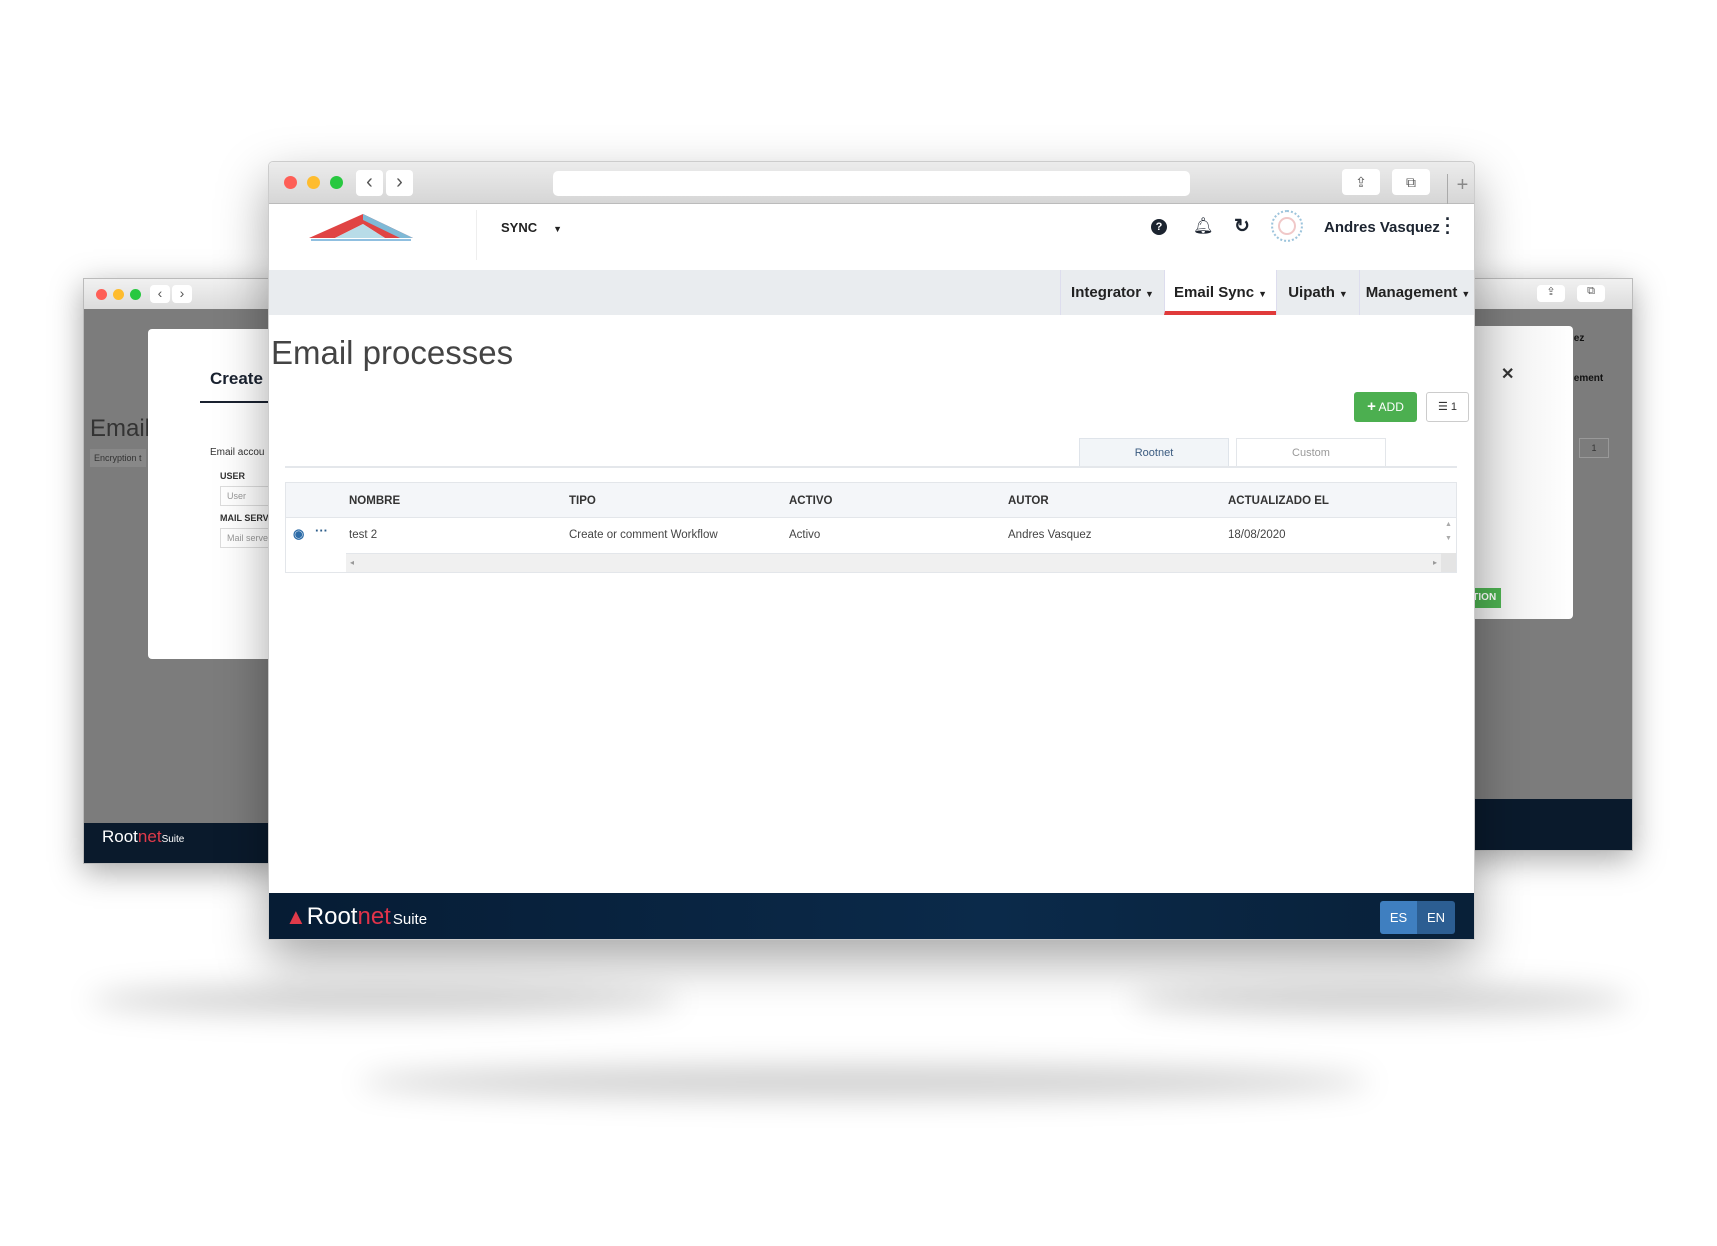 Image resolution: width=1717 pixels, height=1246 pixels. I want to click on page-title: Email processes, so click(392, 352).